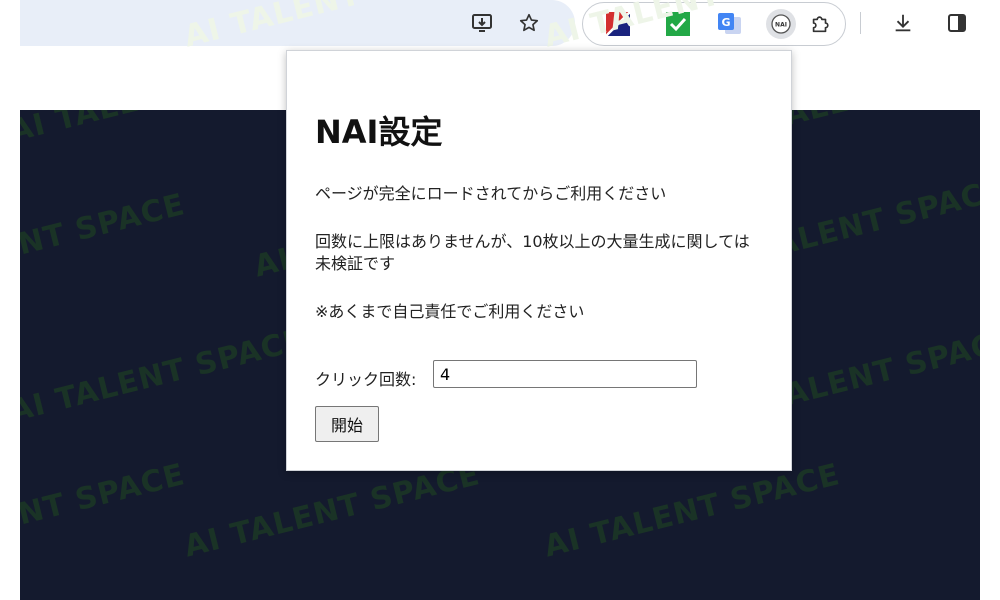 This screenshot has width=1000, height=600. I want to click on limit-note: 回数に上限はありませんが、10枚以上の大量生成に関しては未検証です, so click(532, 252).